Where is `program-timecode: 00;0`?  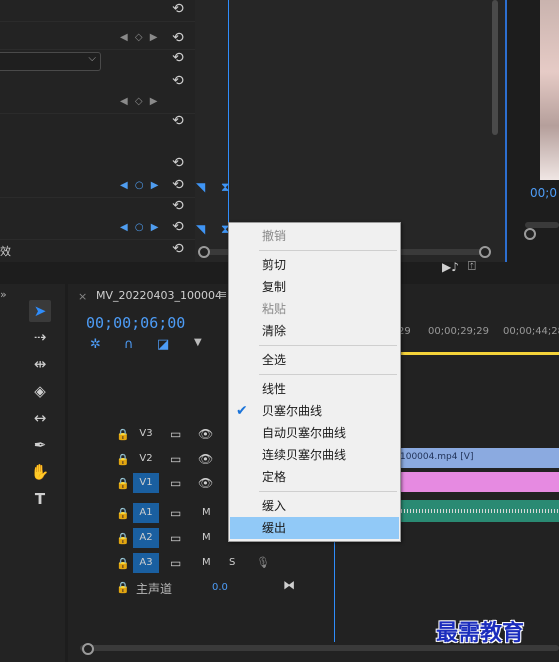
program-timecode: 00;0 is located at coordinates (543, 193).